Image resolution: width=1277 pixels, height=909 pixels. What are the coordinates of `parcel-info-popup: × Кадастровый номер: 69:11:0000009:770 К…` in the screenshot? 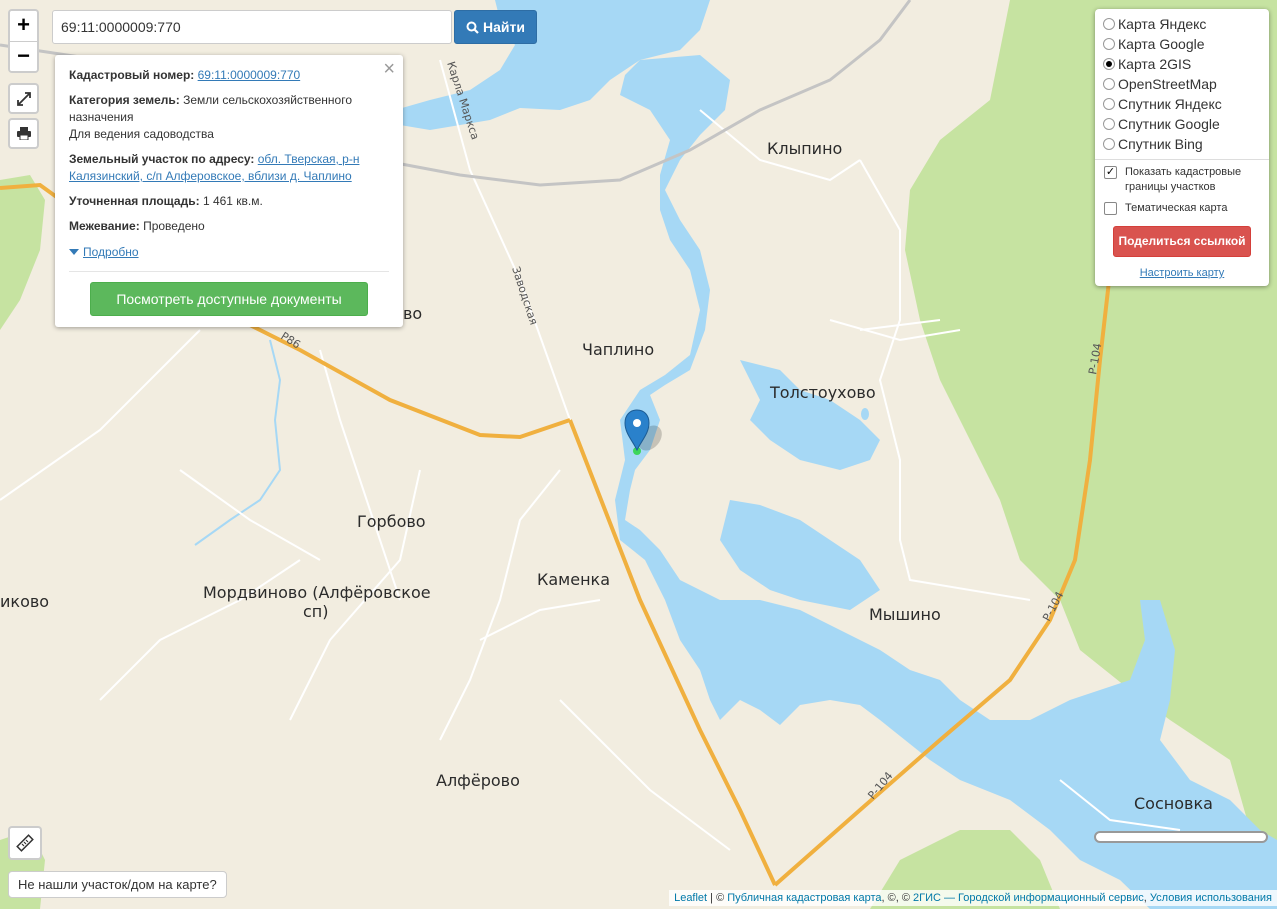 It's located at (229, 191).